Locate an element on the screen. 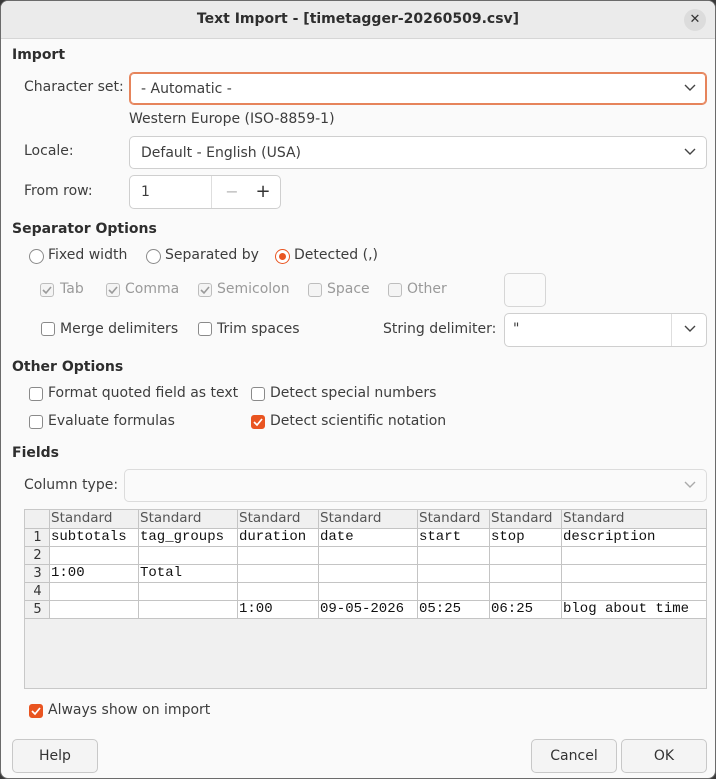 The image size is (716, 779). close-icon: ✕ is located at coordinates (695, 19).